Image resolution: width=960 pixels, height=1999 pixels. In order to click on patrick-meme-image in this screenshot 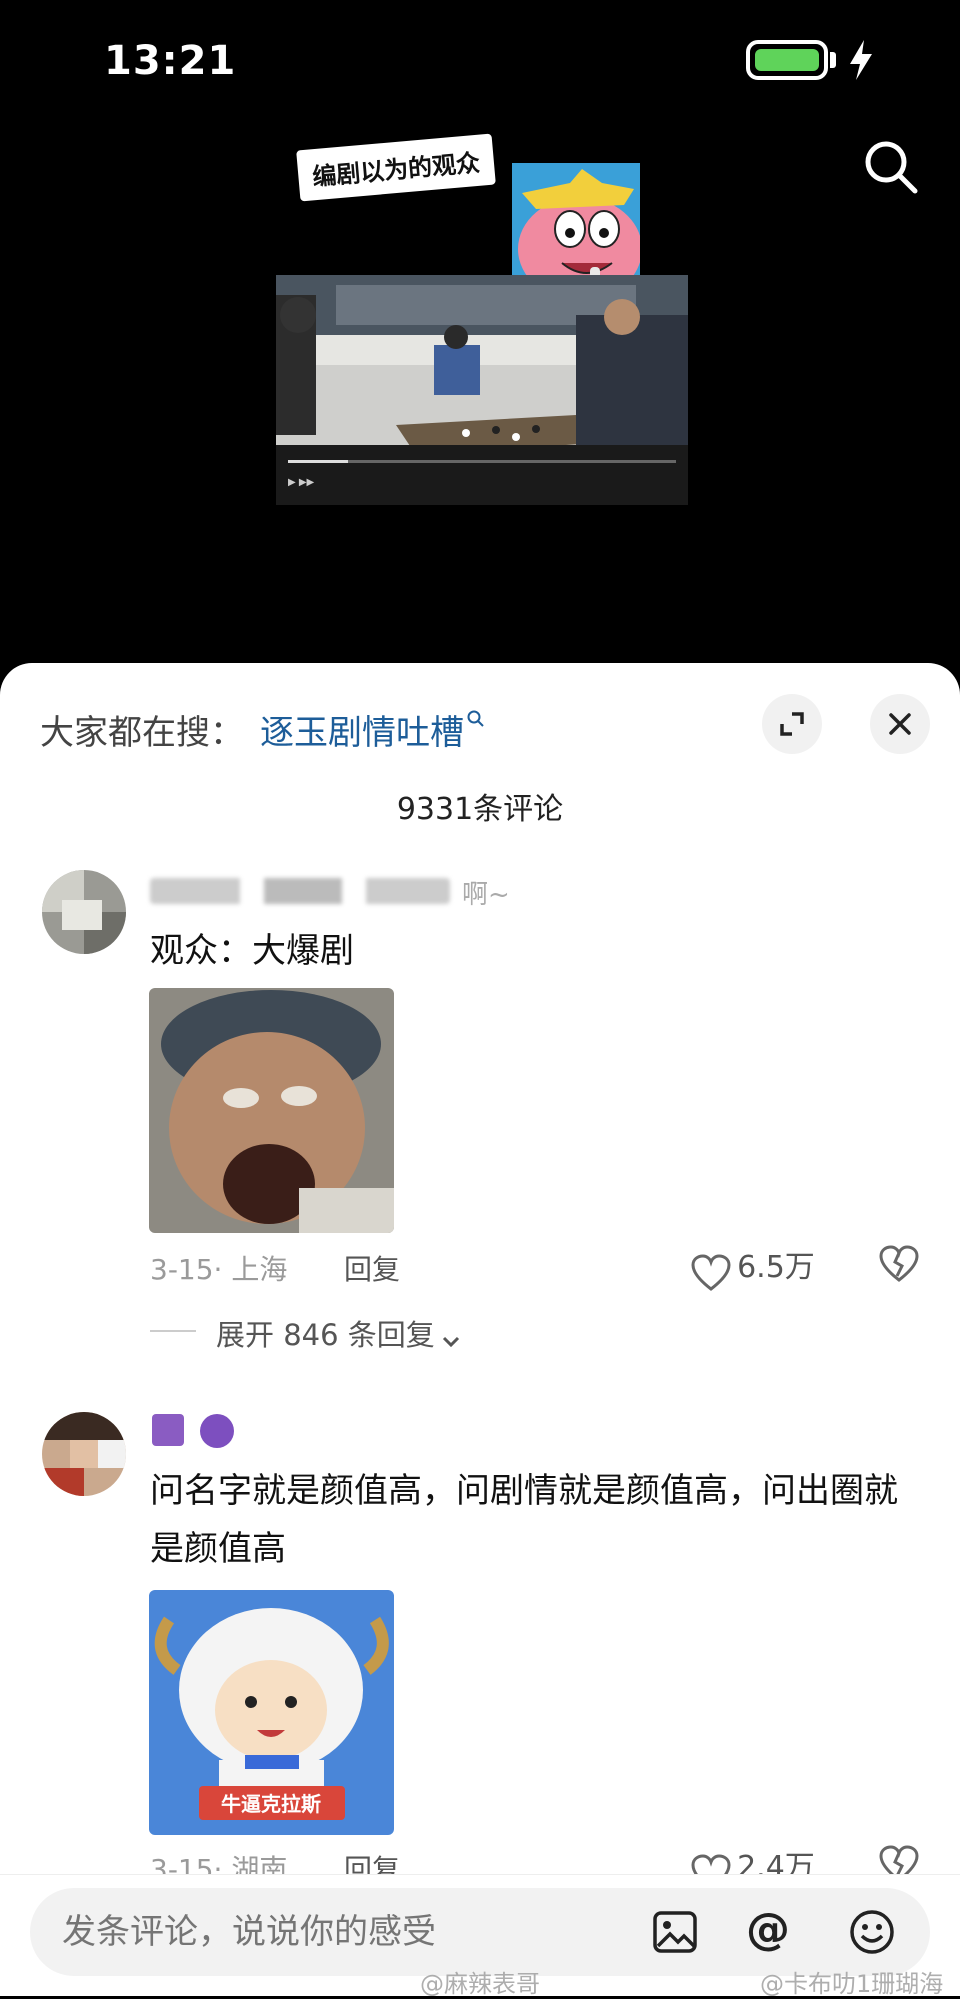, I will do `click(576, 228)`.